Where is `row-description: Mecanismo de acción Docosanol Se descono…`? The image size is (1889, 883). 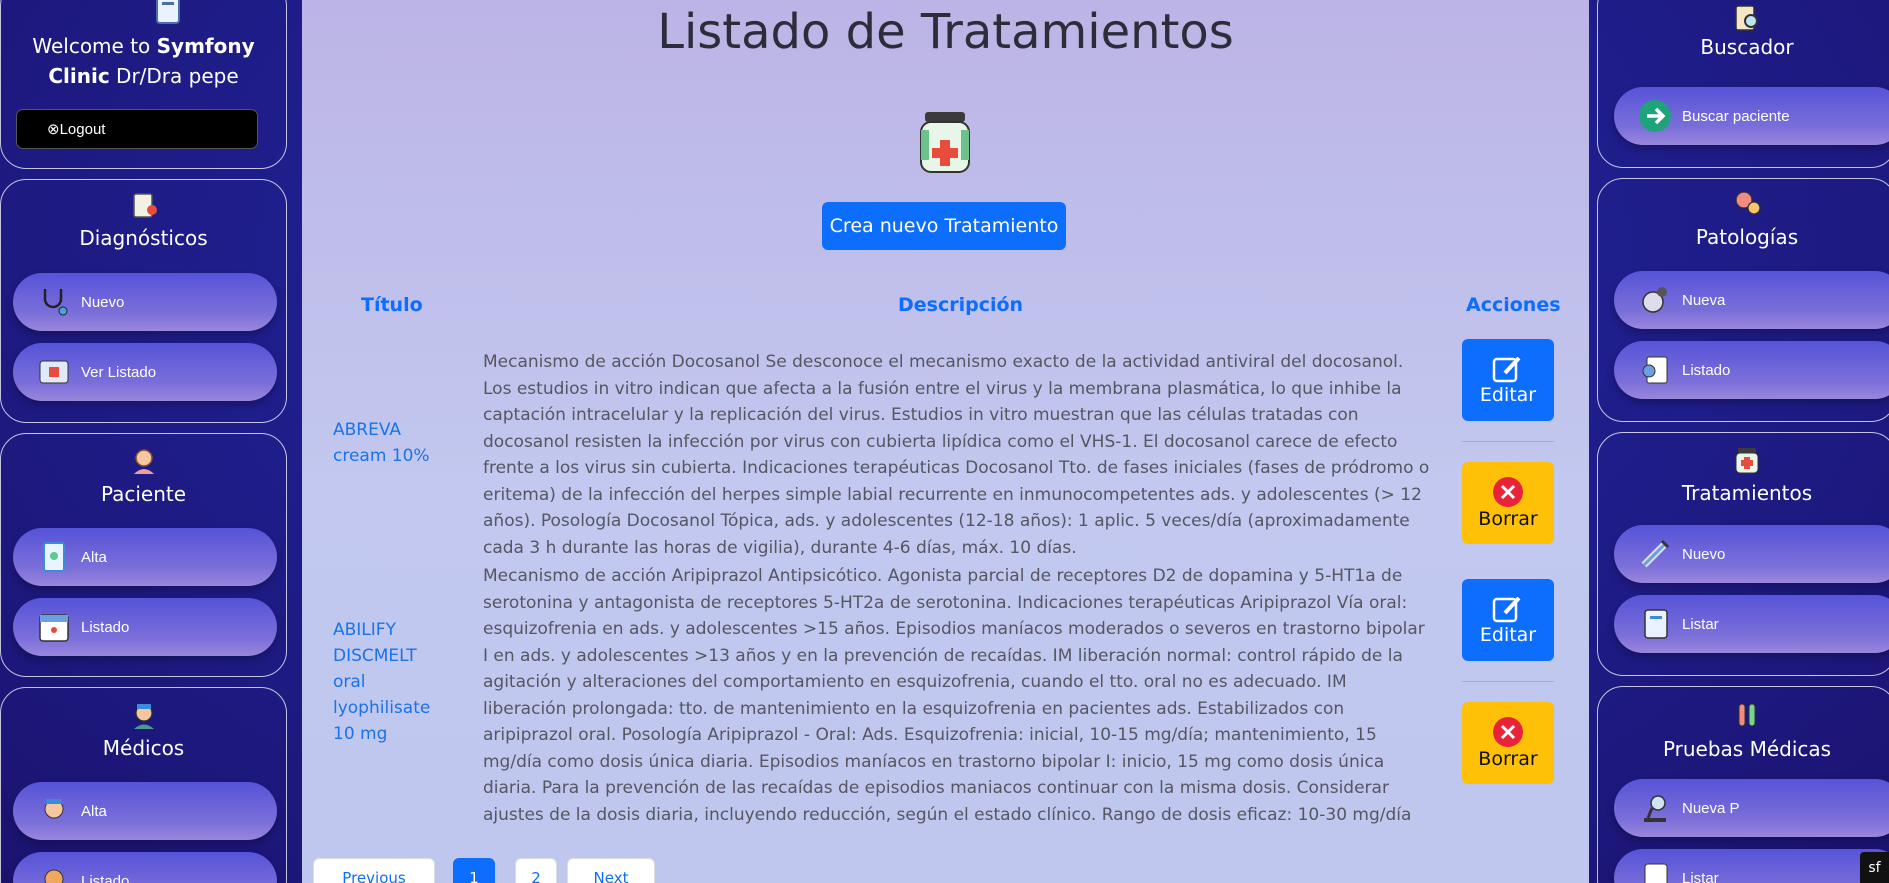
row-description: Mecanismo de acción Docosanol Se descono… is located at coordinates (956, 455).